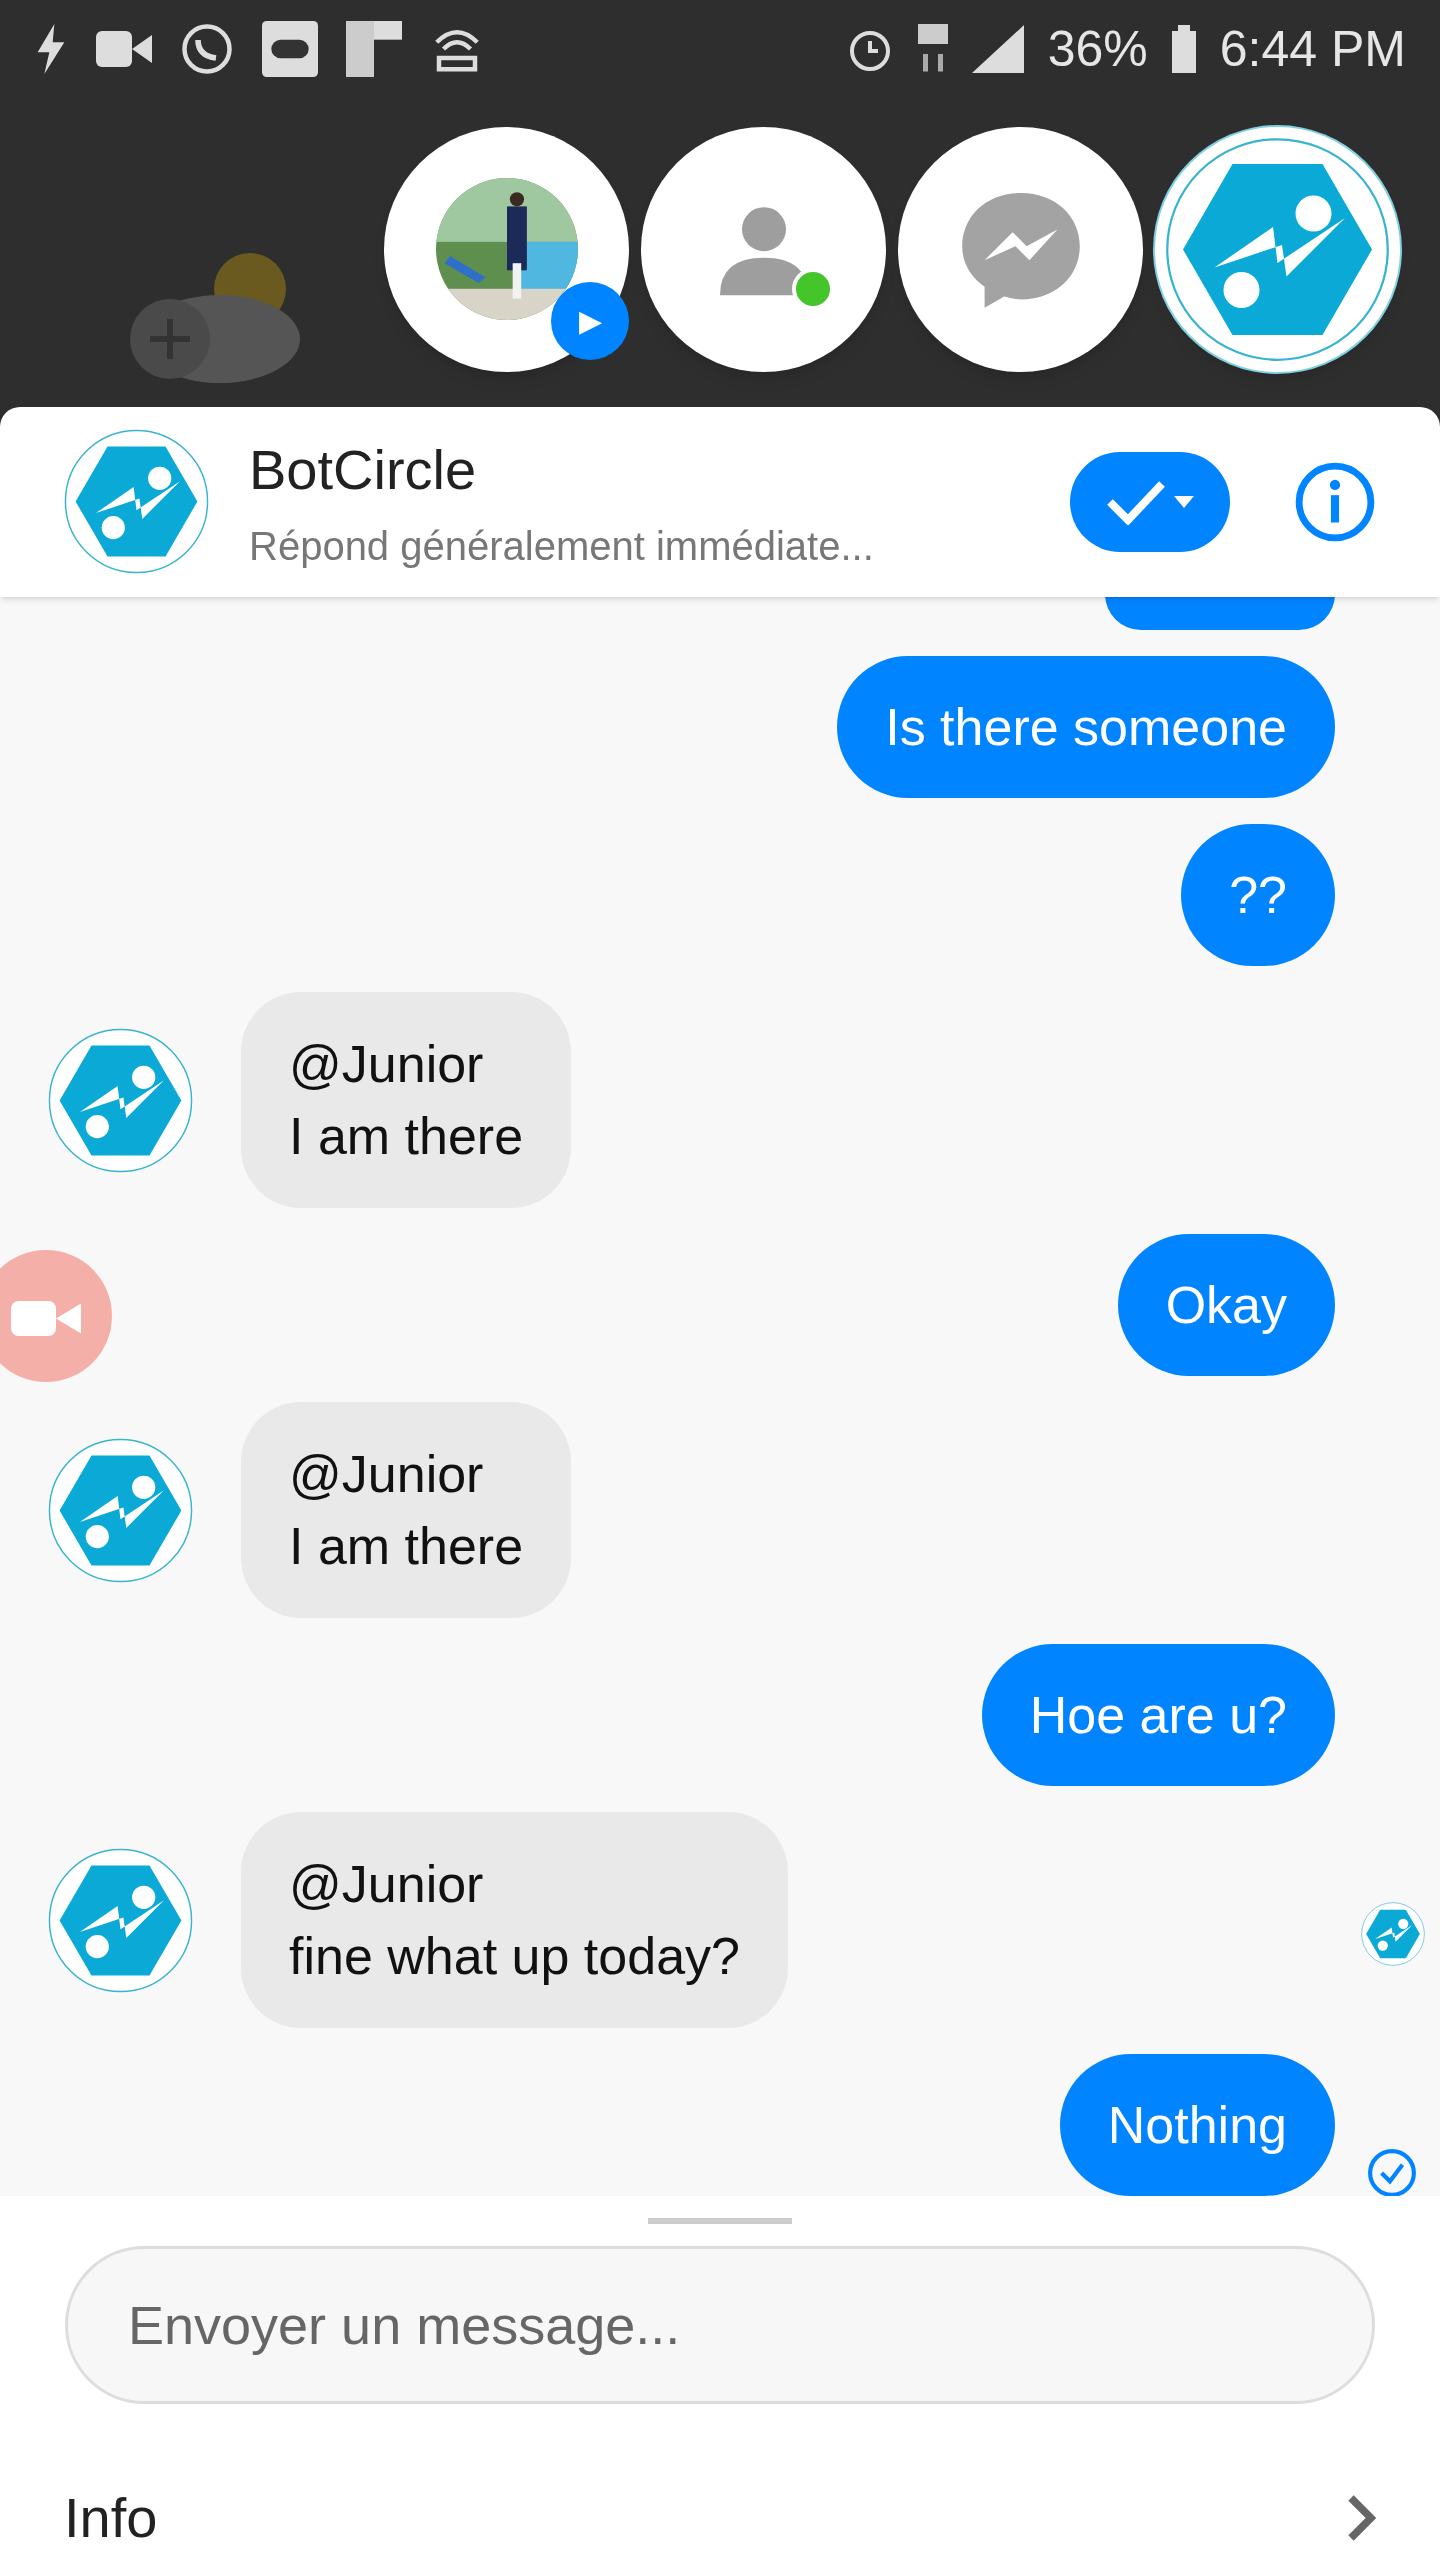  I want to click on message-text: ??, so click(1258, 895).